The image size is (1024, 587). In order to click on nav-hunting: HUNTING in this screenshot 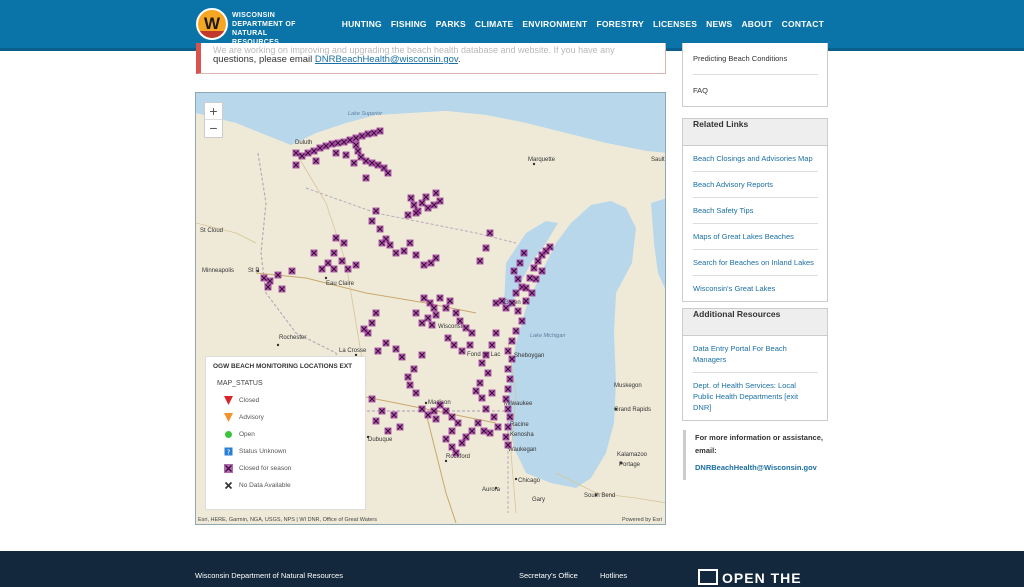, I will do `click(362, 24)`.